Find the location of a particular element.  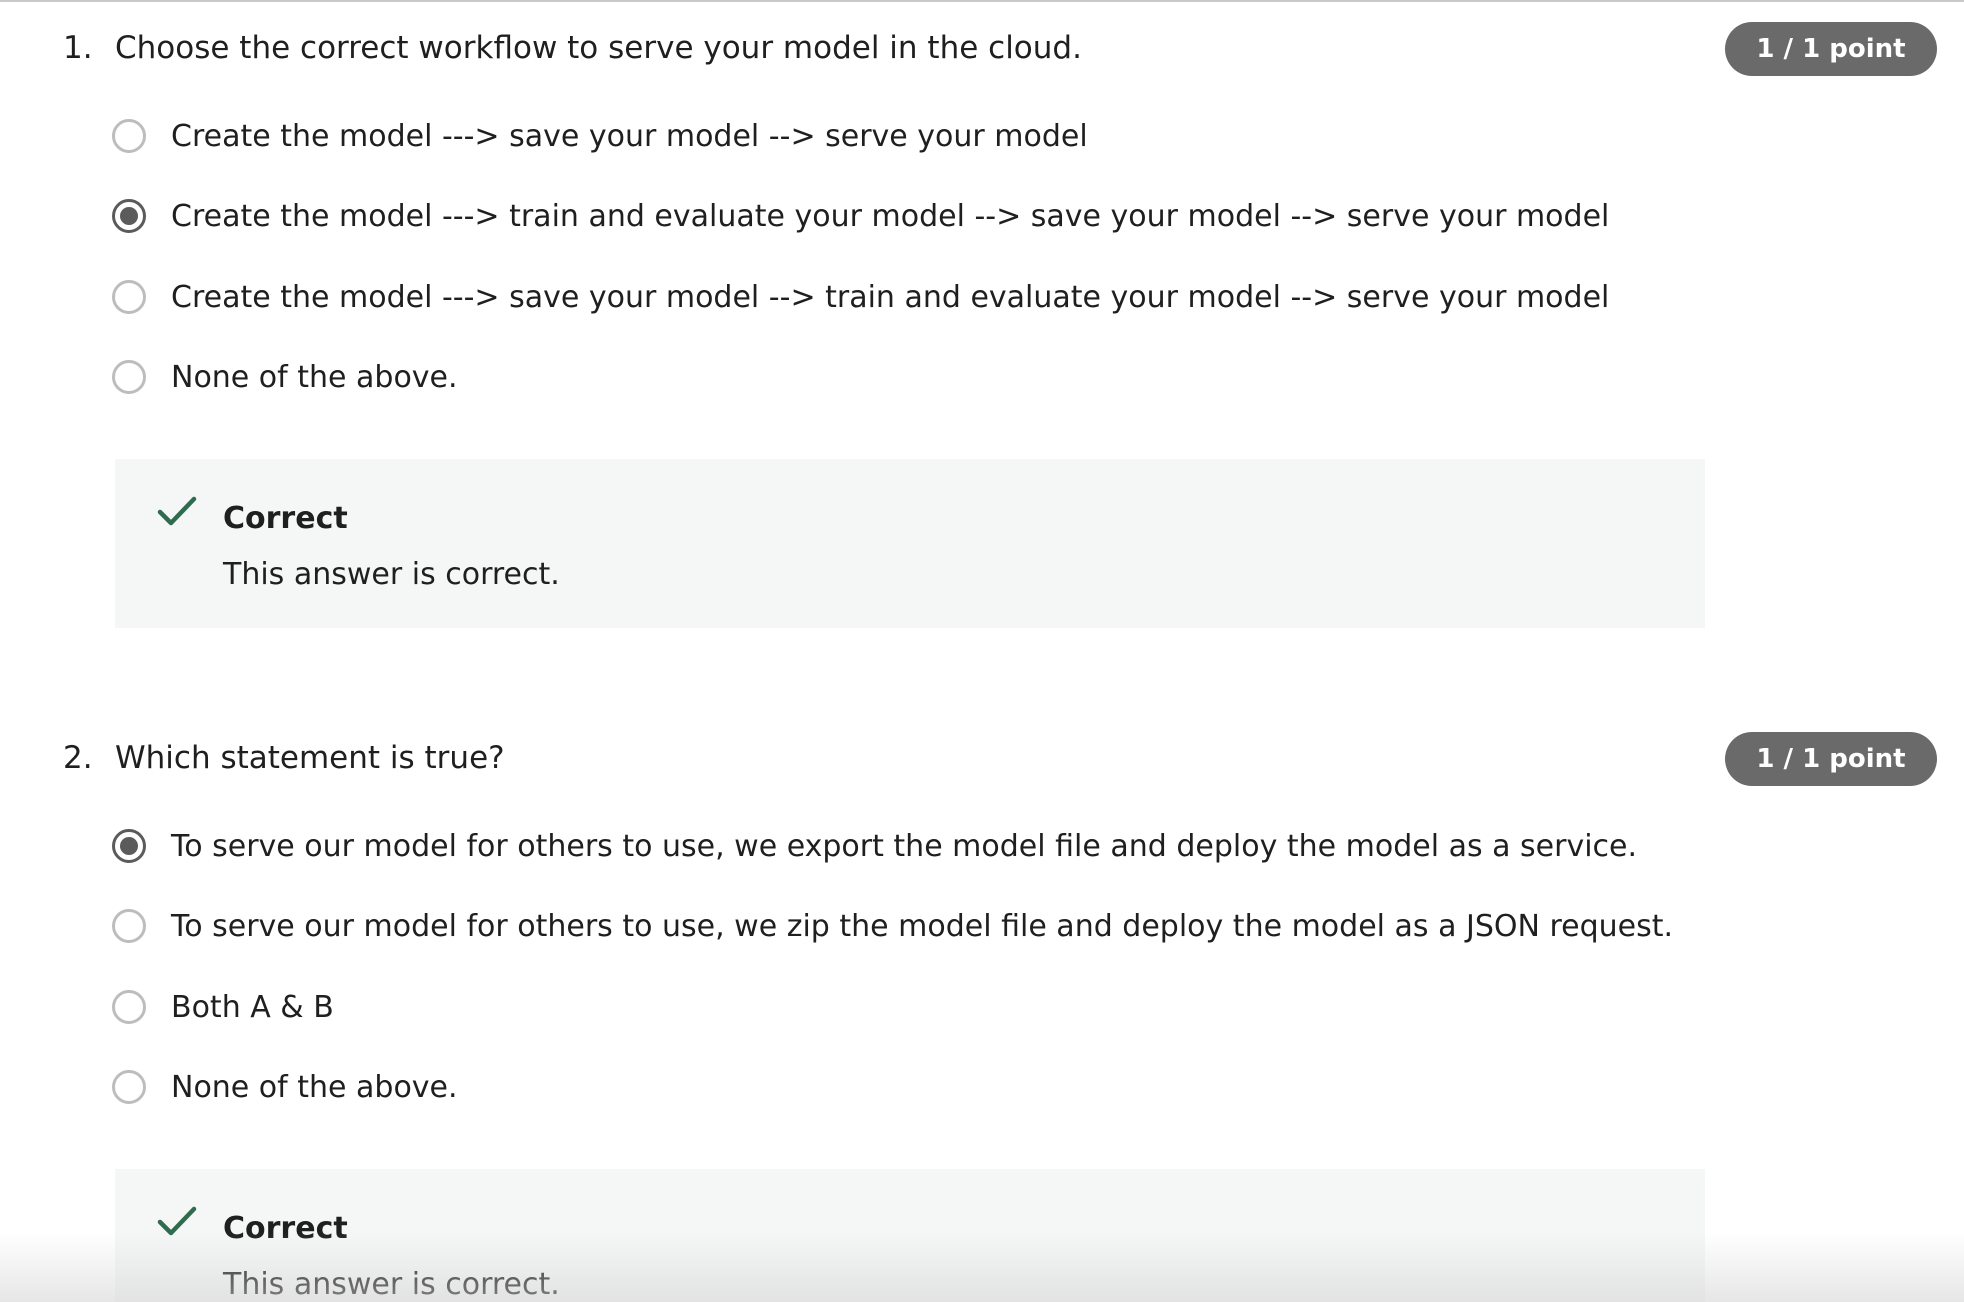

question-number: 2. is located at coordinates (78, 758).